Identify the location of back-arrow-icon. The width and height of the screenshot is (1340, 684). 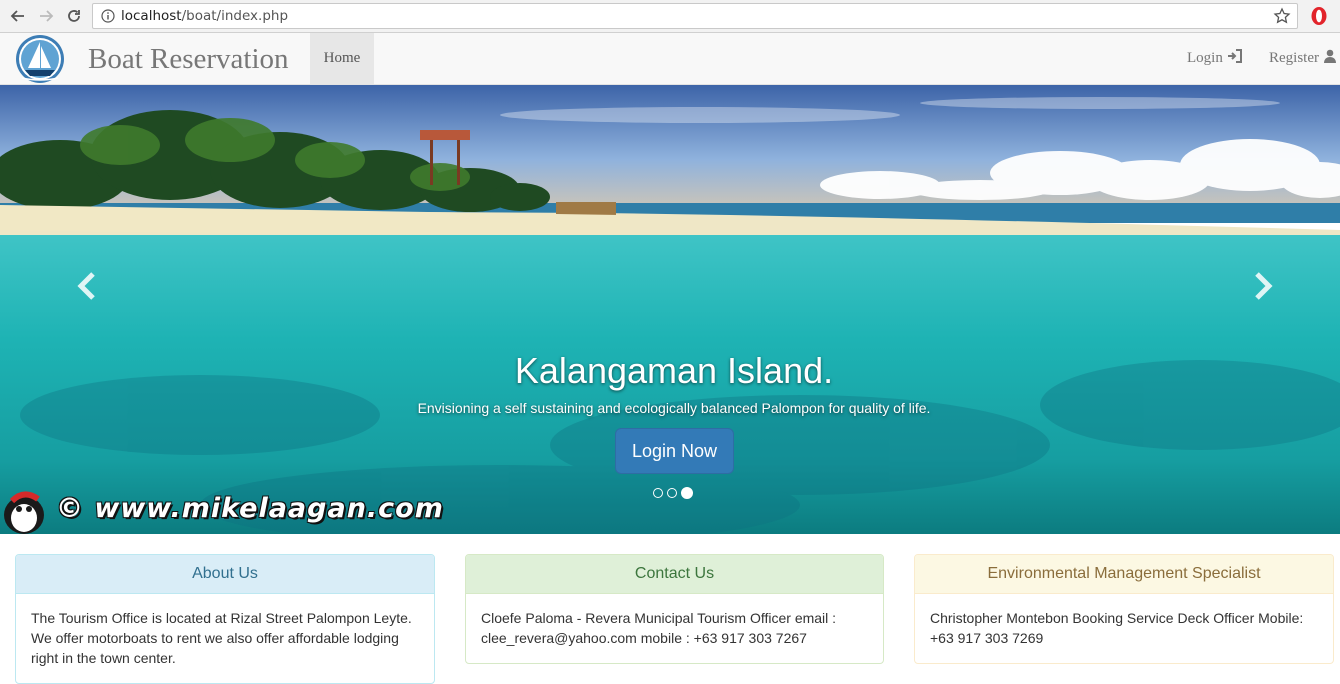
(18, 16).